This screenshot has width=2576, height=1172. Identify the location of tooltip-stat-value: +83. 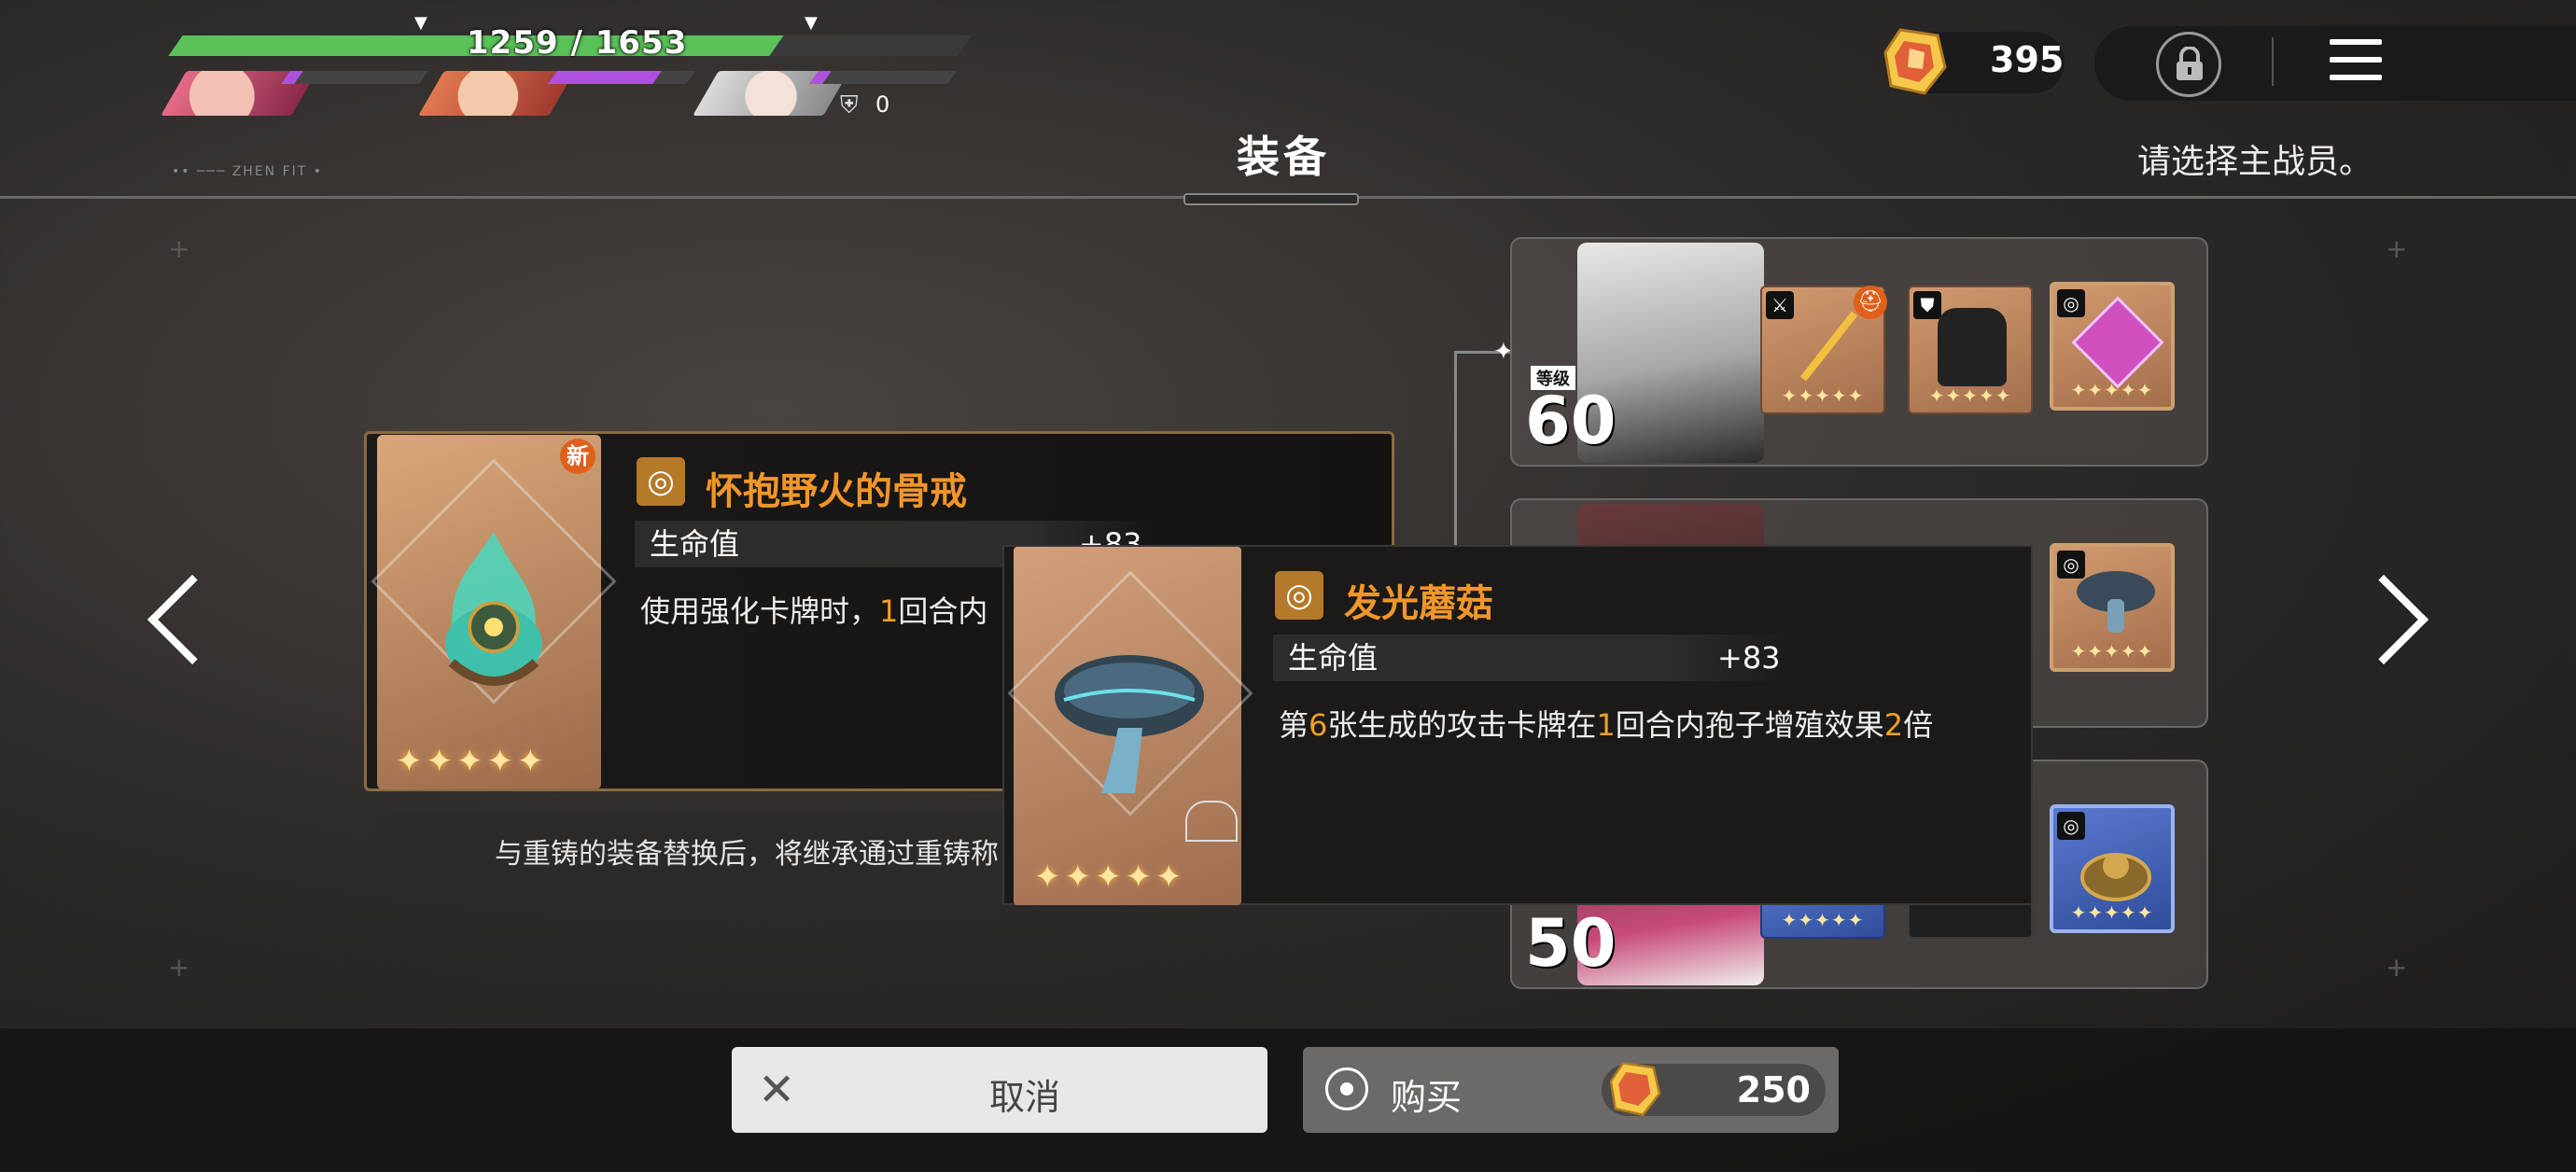
(1749, 658).